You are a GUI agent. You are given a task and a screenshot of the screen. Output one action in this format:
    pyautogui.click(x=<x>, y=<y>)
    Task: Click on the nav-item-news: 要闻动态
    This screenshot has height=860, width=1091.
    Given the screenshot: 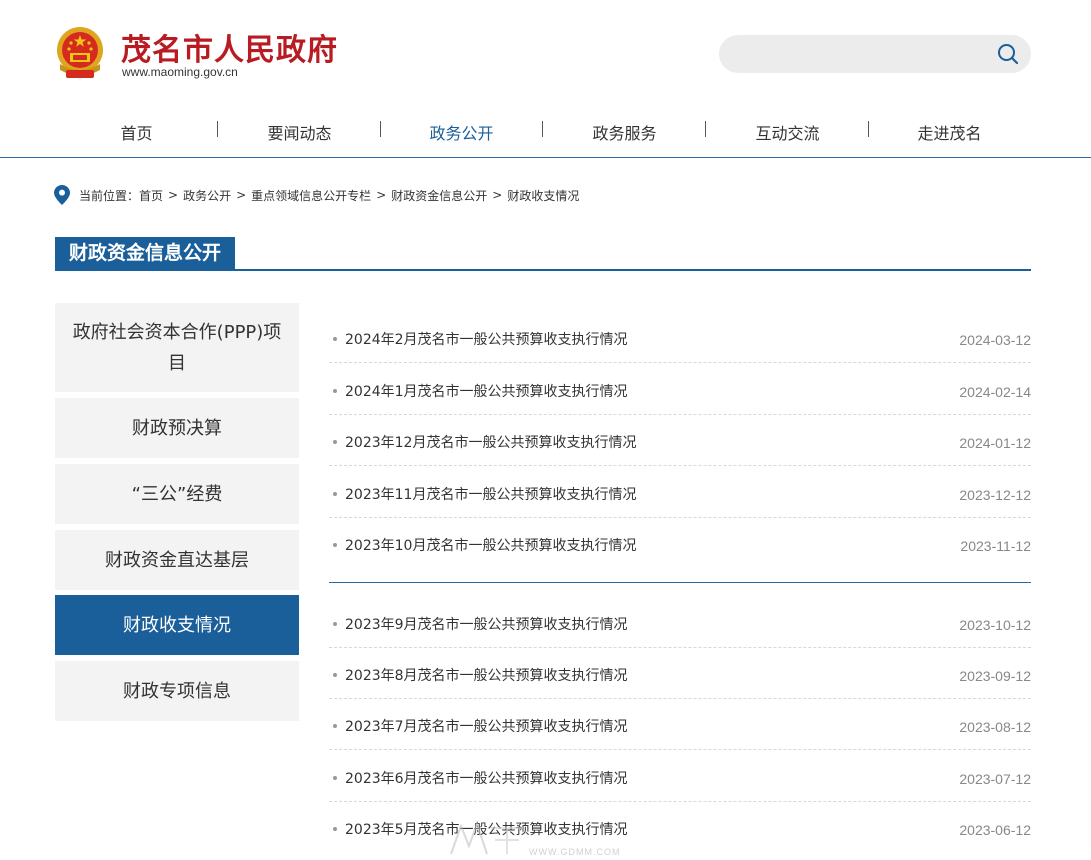 What is the action you would take?
    pyautogui.click(x=299, y=132)
    